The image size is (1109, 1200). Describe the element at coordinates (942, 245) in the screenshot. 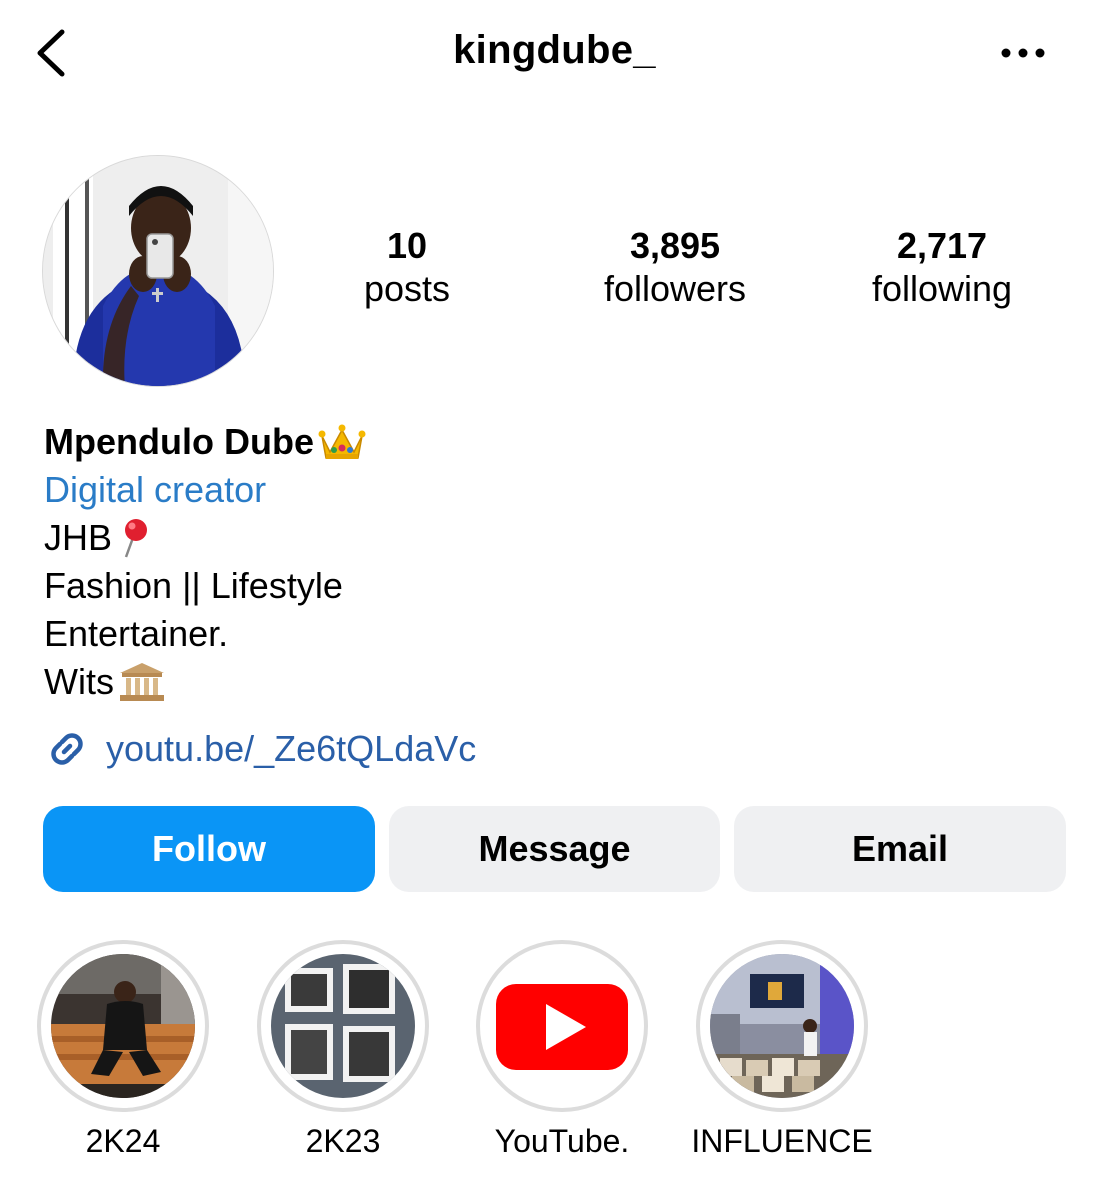

I see `following-count: 2,717` at that location.